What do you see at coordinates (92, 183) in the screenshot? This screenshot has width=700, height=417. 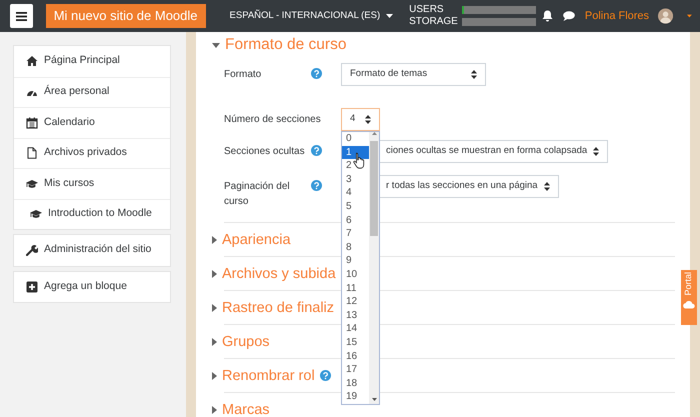 I see `sidebar-item: Mis cursos` at bounding box center [92, 183].